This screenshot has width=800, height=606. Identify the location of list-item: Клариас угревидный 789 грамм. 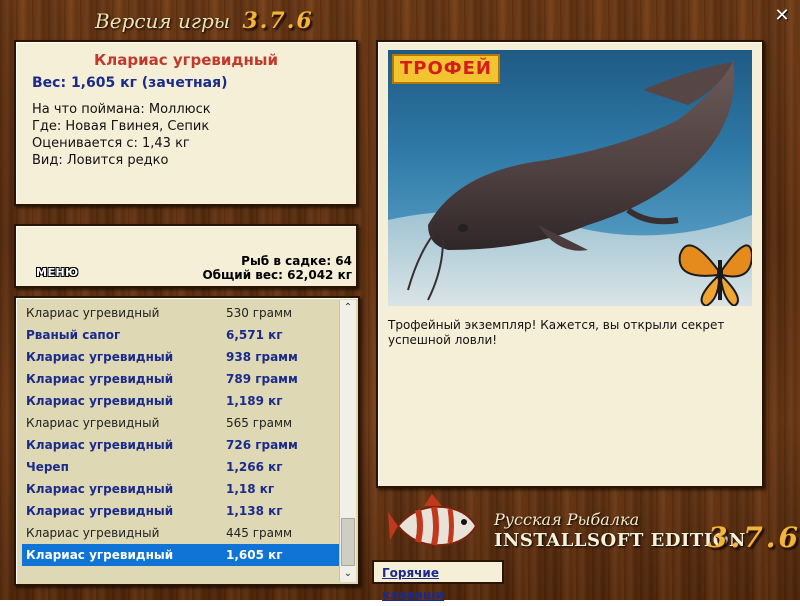
(181, 379).